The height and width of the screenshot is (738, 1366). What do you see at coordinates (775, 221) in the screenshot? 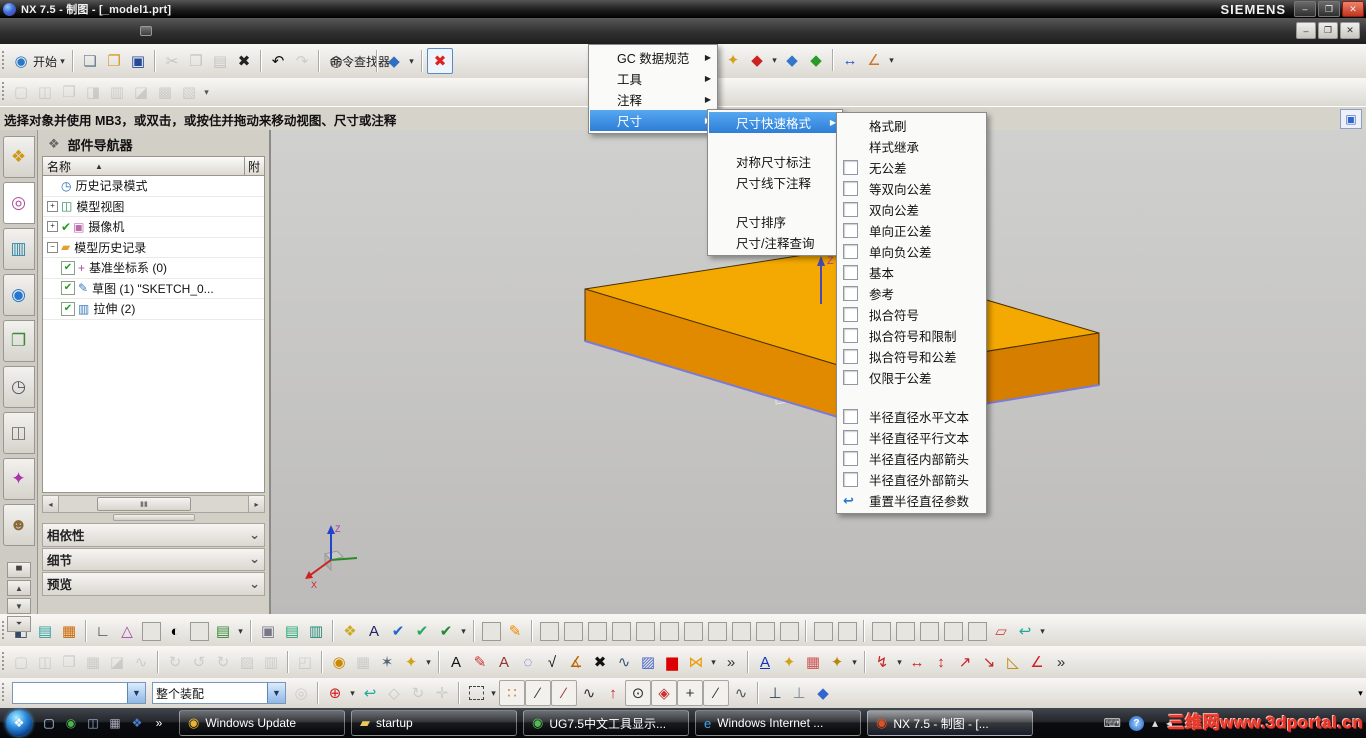
I see `menu-item: 尺寸排序 ▶` at bounding box center [775, 221].